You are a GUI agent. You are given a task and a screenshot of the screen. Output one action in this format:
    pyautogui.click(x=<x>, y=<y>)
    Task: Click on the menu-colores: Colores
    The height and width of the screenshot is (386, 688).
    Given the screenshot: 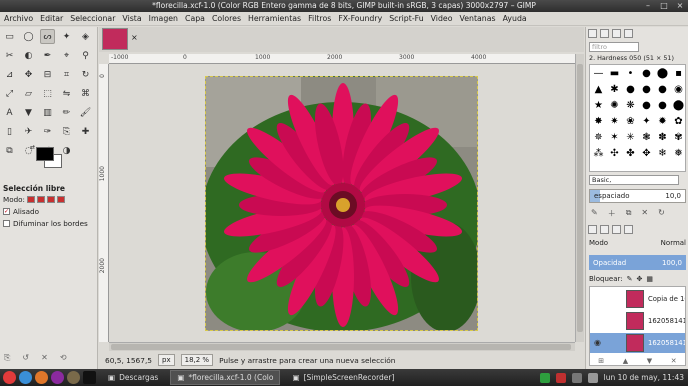 What is the action you would take?
    pyautogui.click(x=226, y=18)
    